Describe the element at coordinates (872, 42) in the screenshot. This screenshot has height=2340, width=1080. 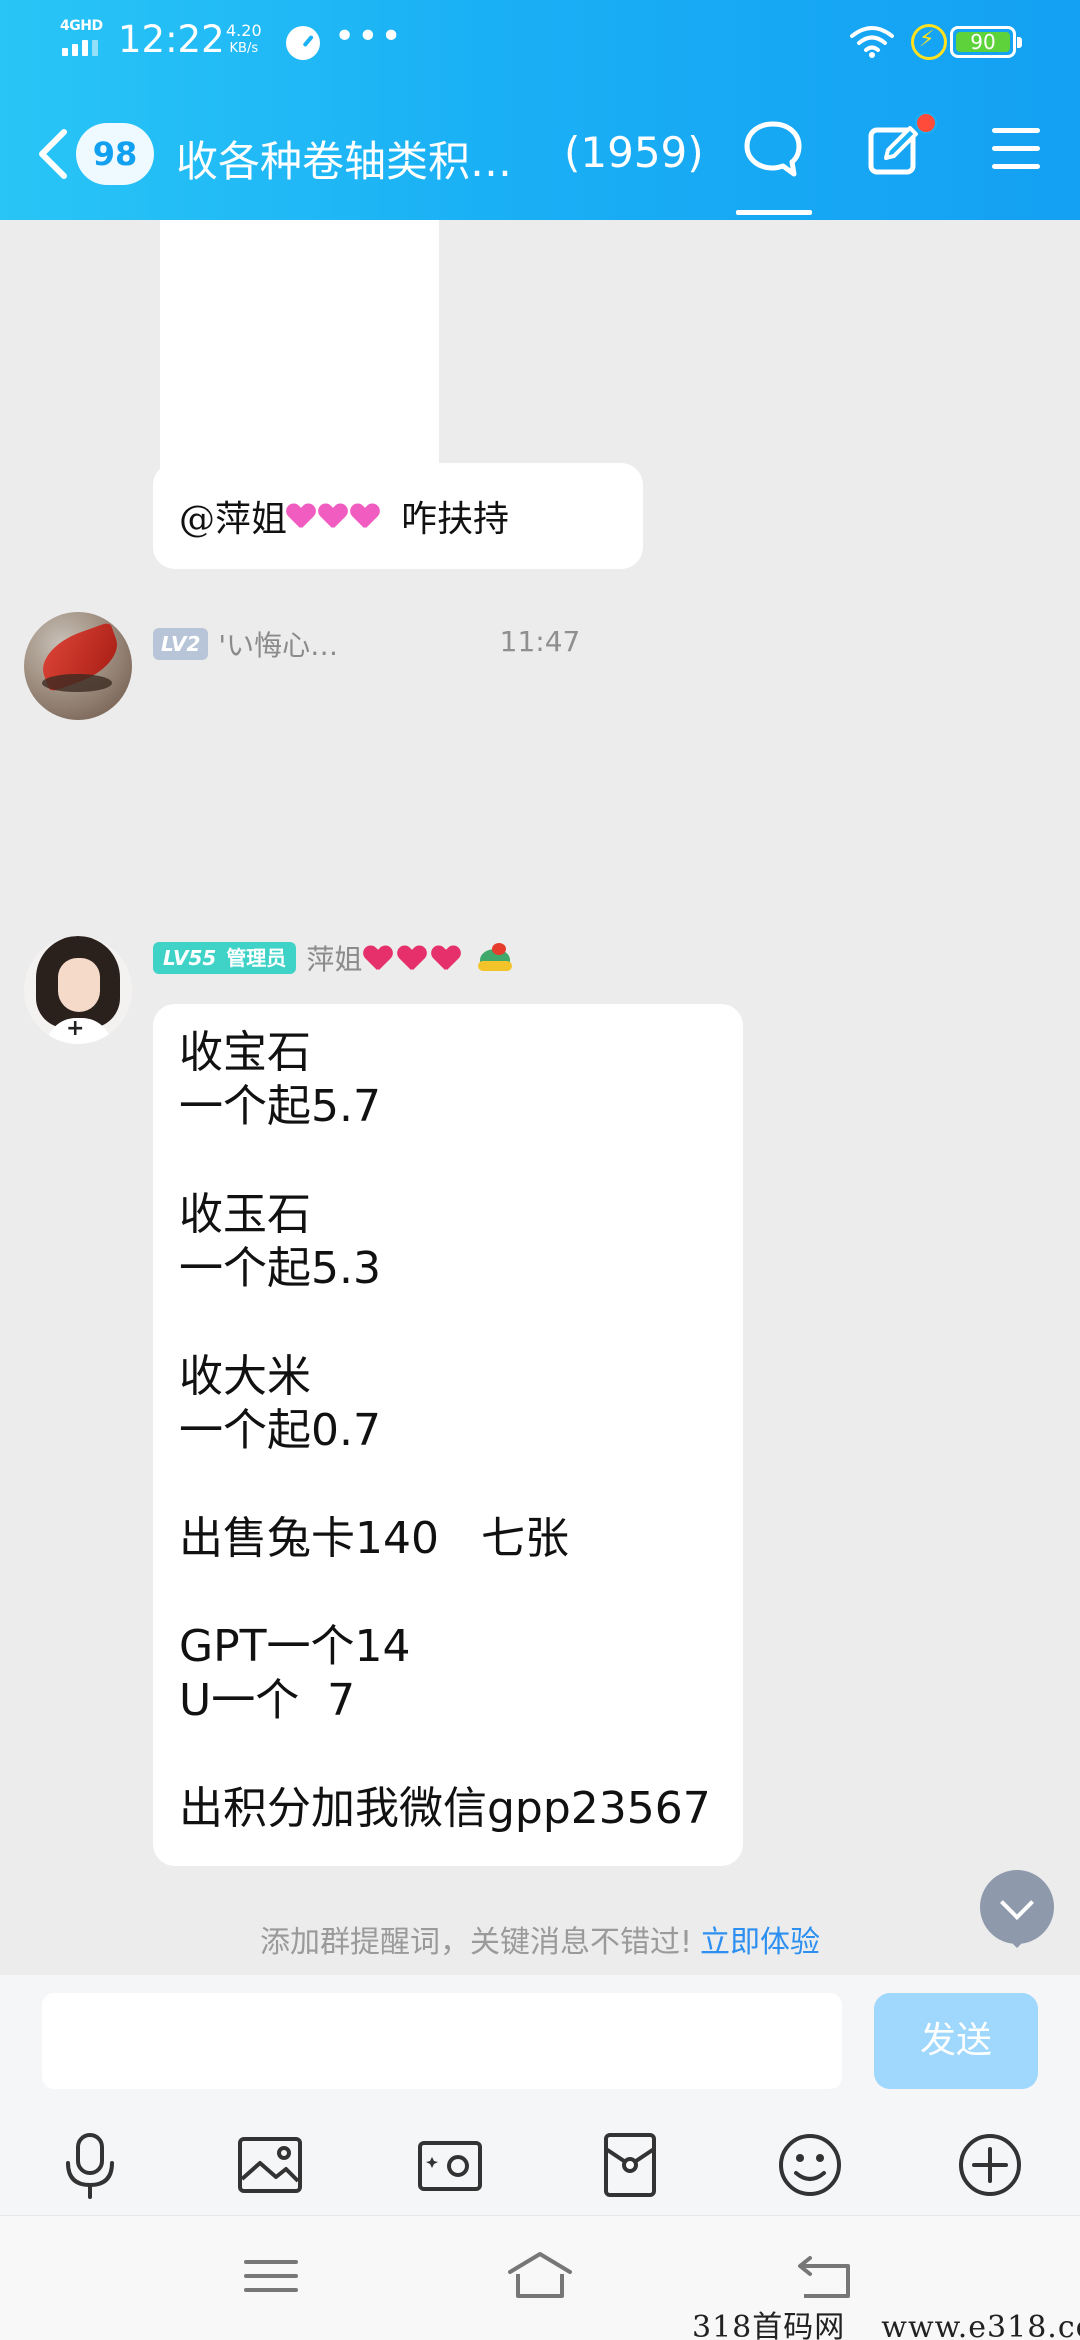
I see `wifi-icon` at that location.